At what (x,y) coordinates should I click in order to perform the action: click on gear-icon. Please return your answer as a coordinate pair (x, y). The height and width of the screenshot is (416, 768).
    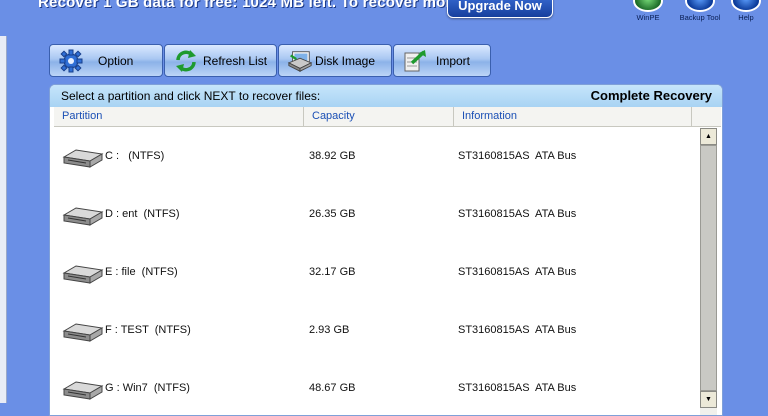
    Looking at the image, I should click on (71, 61).